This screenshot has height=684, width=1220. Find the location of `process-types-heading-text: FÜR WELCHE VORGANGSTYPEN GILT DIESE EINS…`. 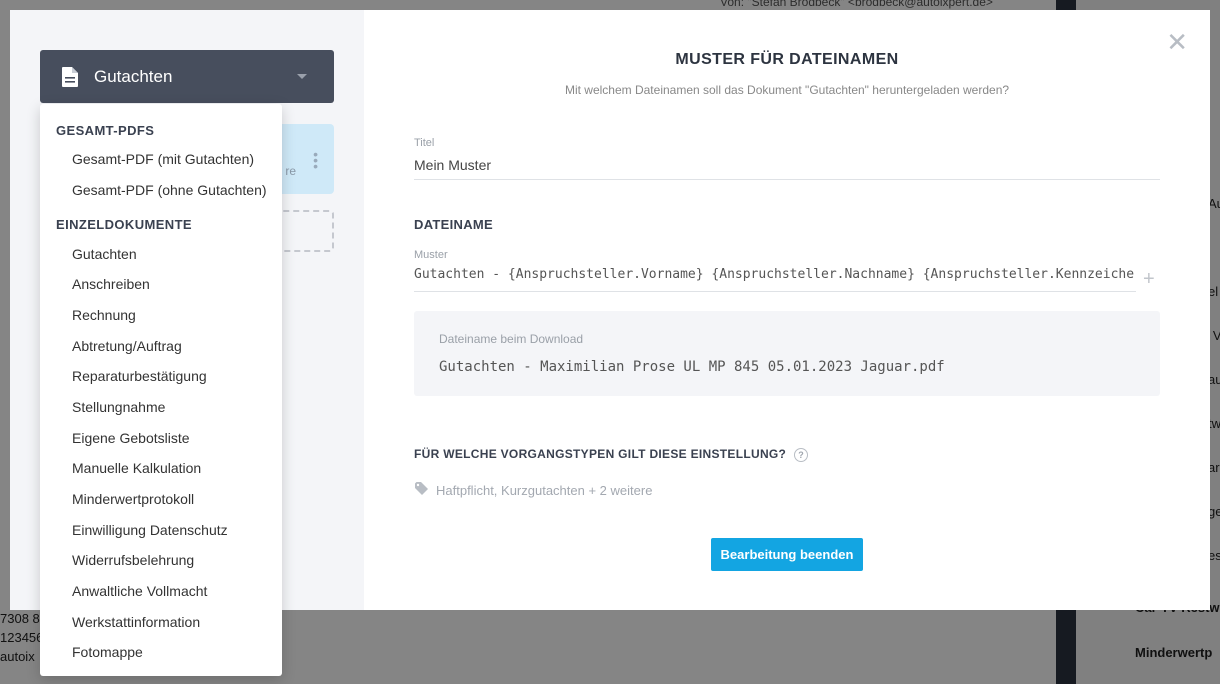

process-types-heading-text: FÜR WELCHE VORGANGSTYPEN GILT DIESE EINS… is located at coordinates (600, 454).